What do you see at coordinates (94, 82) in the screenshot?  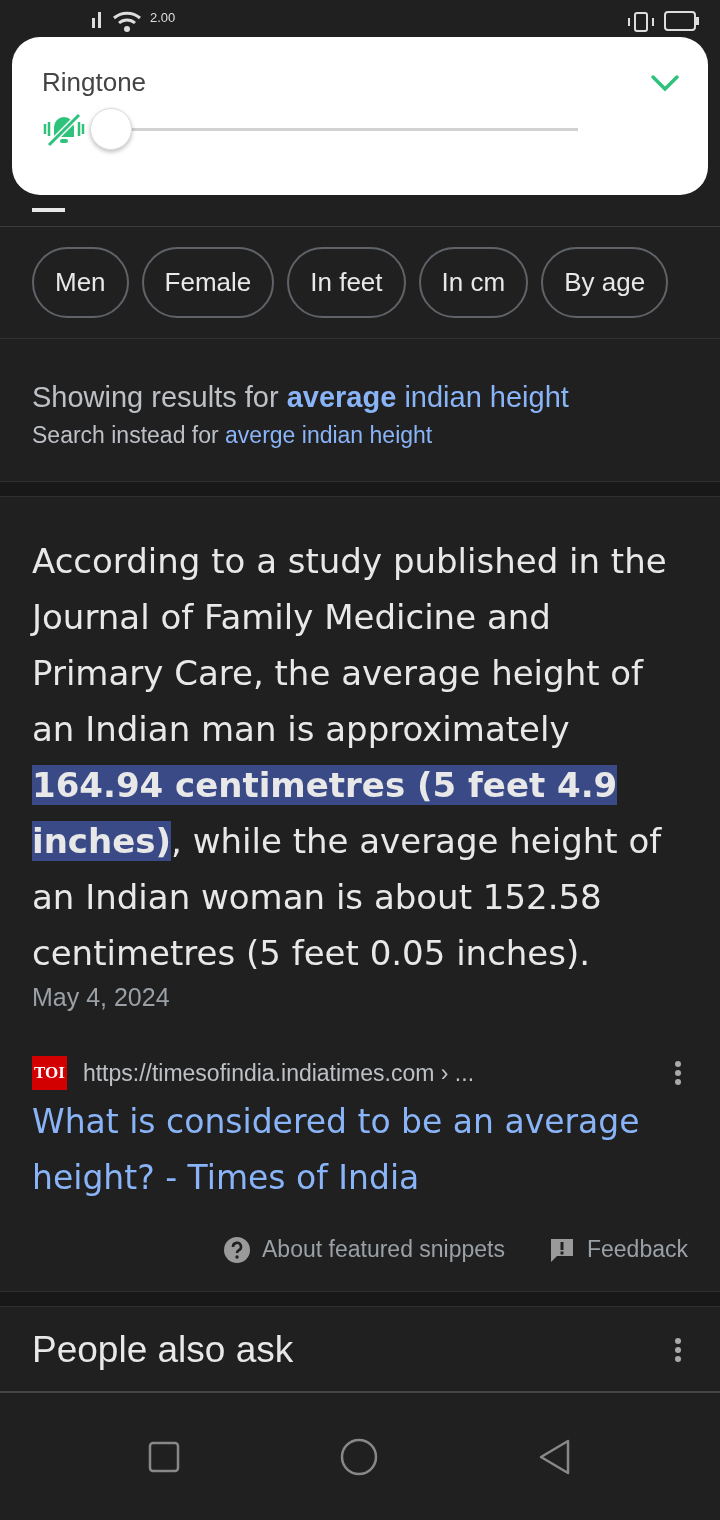 I see `volume-title: Ringtone` at bounding box center [94, 82].